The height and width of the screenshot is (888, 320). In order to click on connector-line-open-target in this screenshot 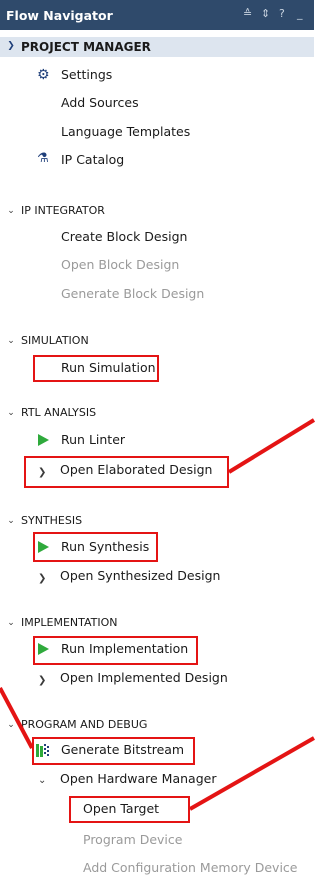, I will do `click(252, 773)`.